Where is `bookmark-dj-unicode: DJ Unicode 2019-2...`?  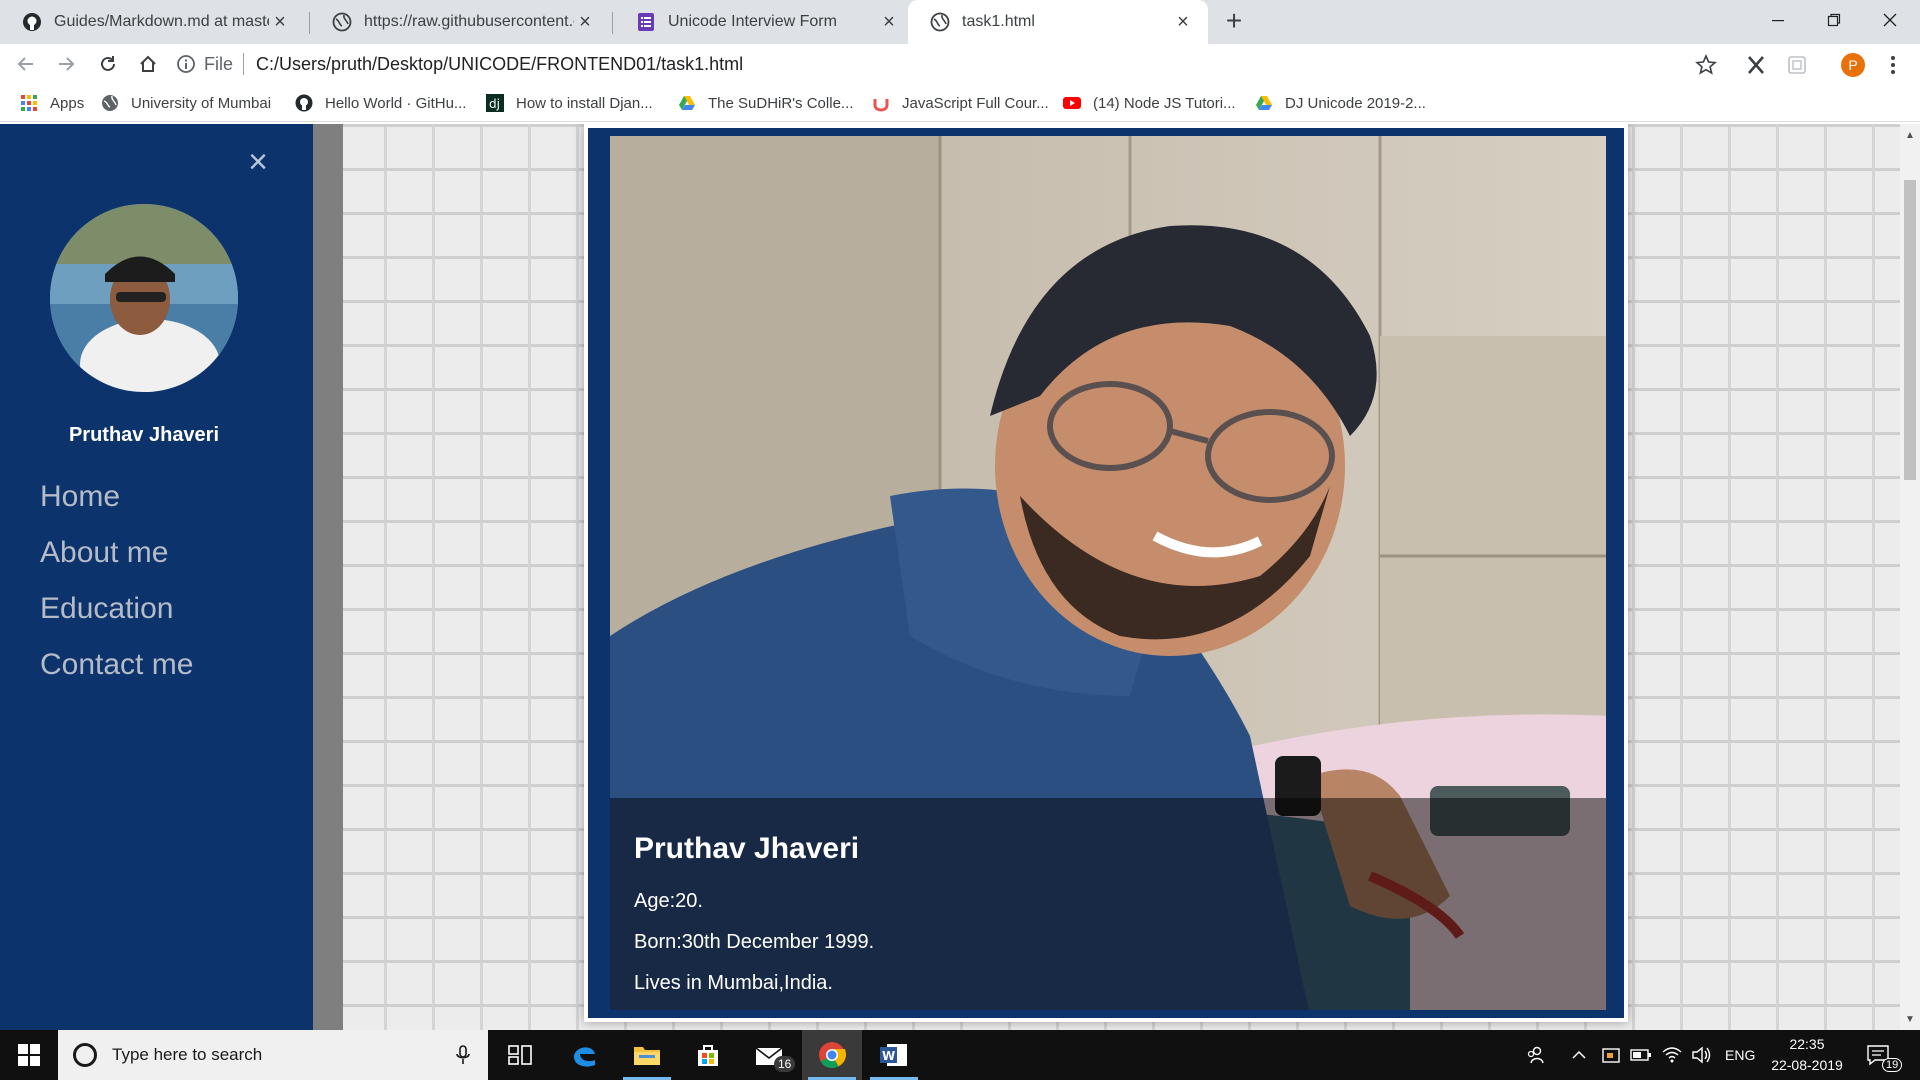
bookmark-dj-unicode: DJ Unicode 2019-2... is located at coordinates (1340, 103).